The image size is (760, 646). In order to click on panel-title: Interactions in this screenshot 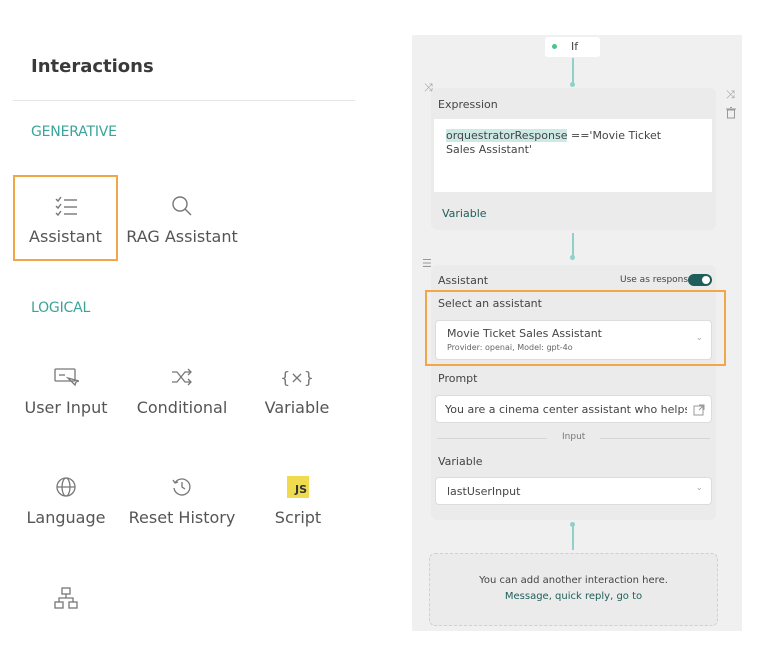, I will do `click(92, 66)`.